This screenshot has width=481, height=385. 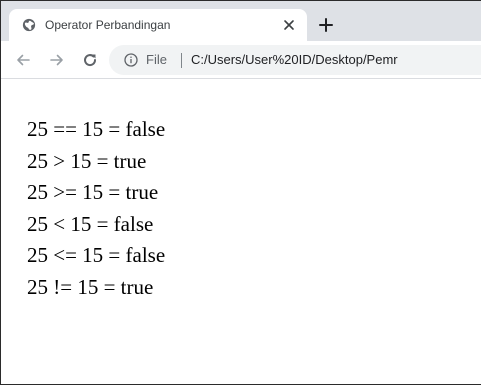 What do you see at coordinates (156, 59) in the screenshot?
I see `security-chip-label: File` at bounding box center [156, 59].